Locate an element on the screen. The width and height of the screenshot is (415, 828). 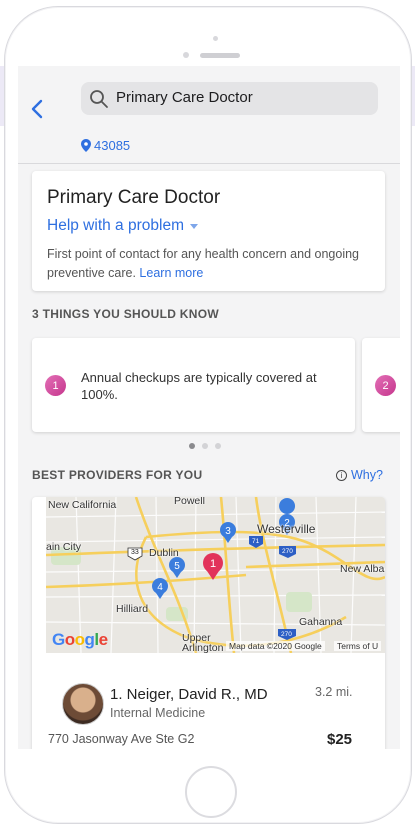
carousel-pagination is located at coordinates (205, 446).